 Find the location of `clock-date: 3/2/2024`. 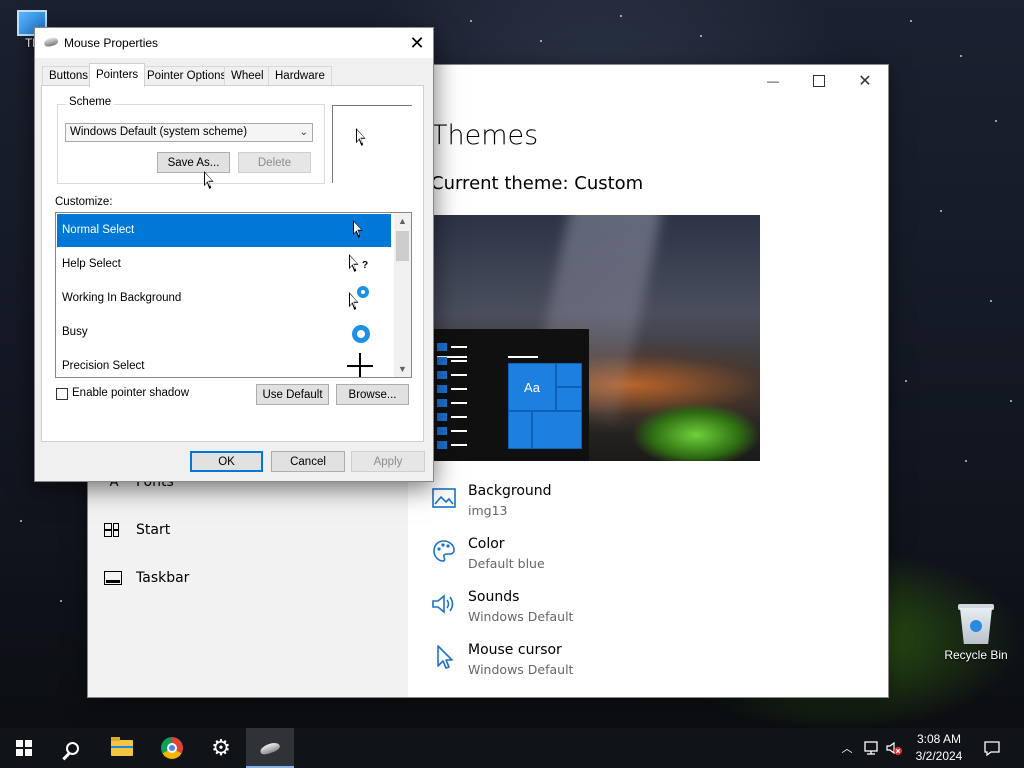

clock-date: 3/2/2024 is located at coordinates (939, 756).